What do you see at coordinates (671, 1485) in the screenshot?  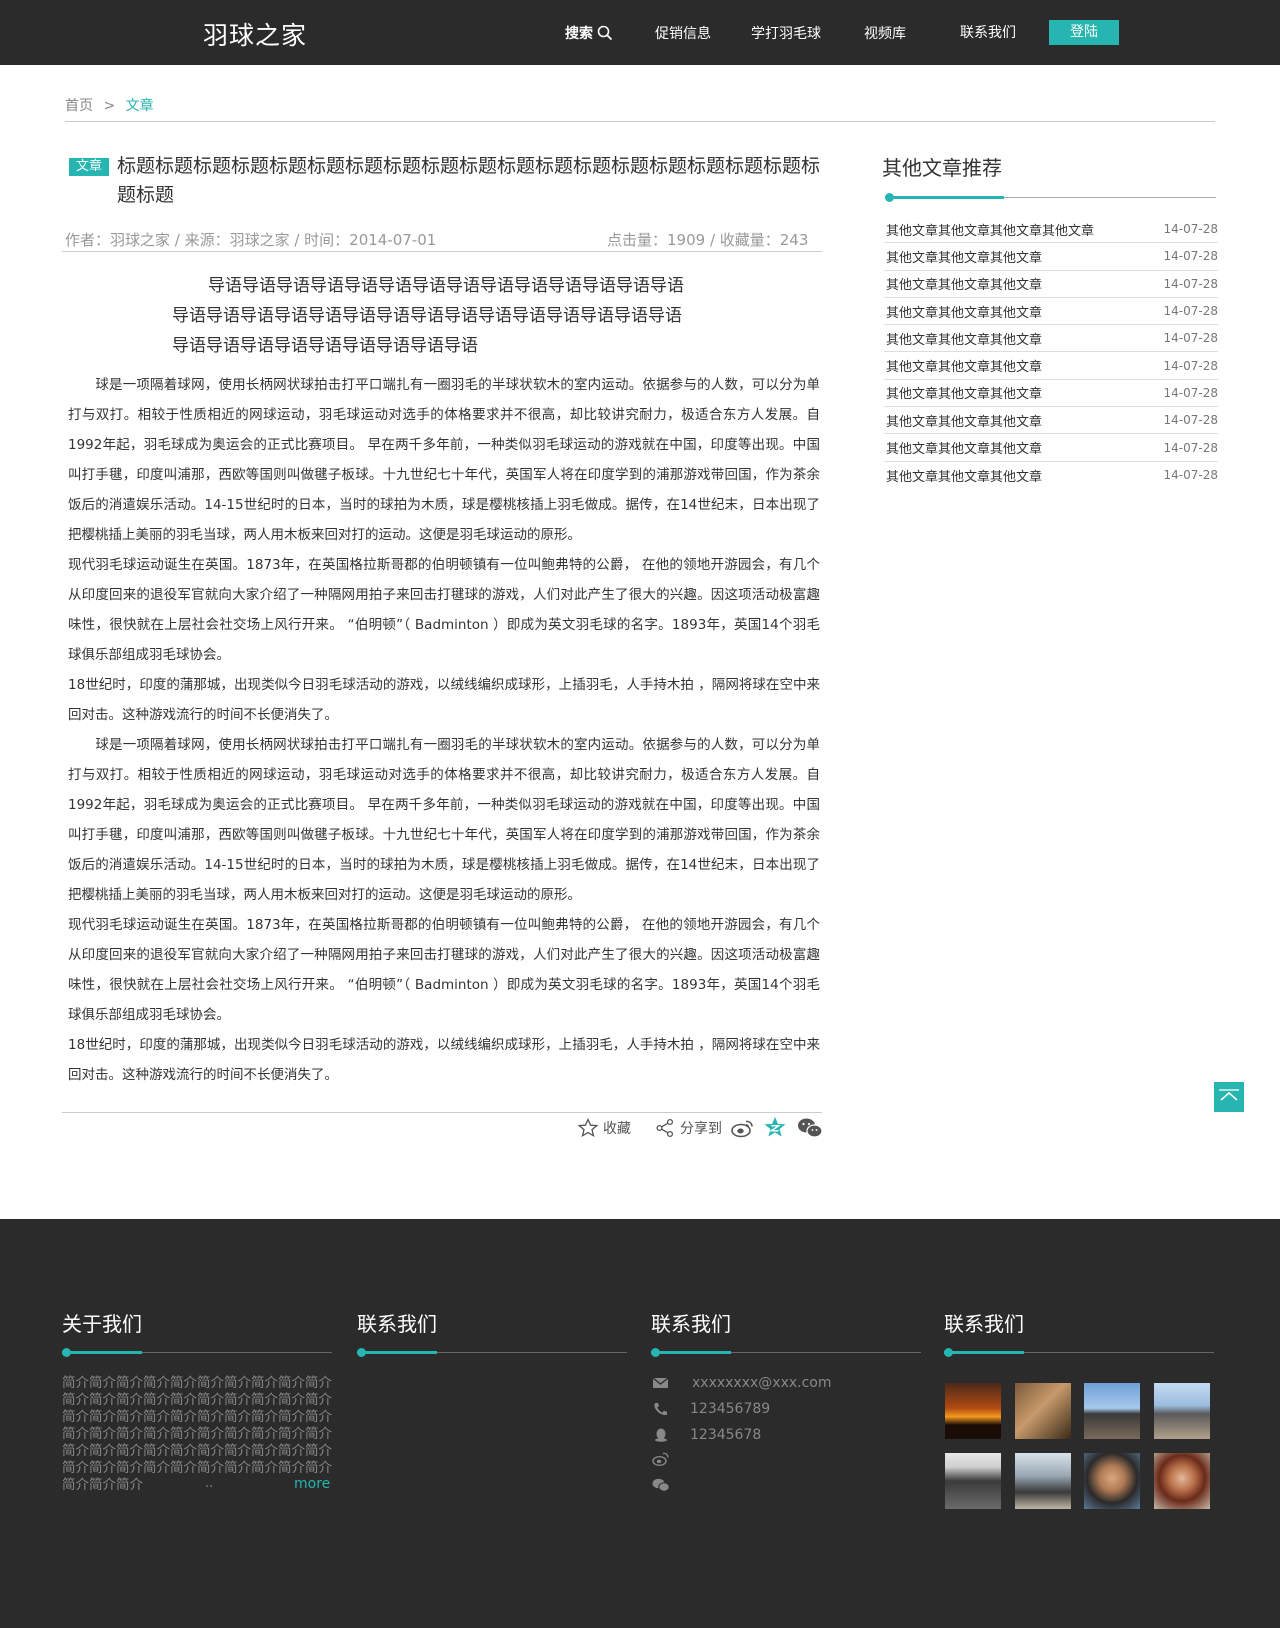 I see `footer-wechat` at bounding box center [671, 1485].